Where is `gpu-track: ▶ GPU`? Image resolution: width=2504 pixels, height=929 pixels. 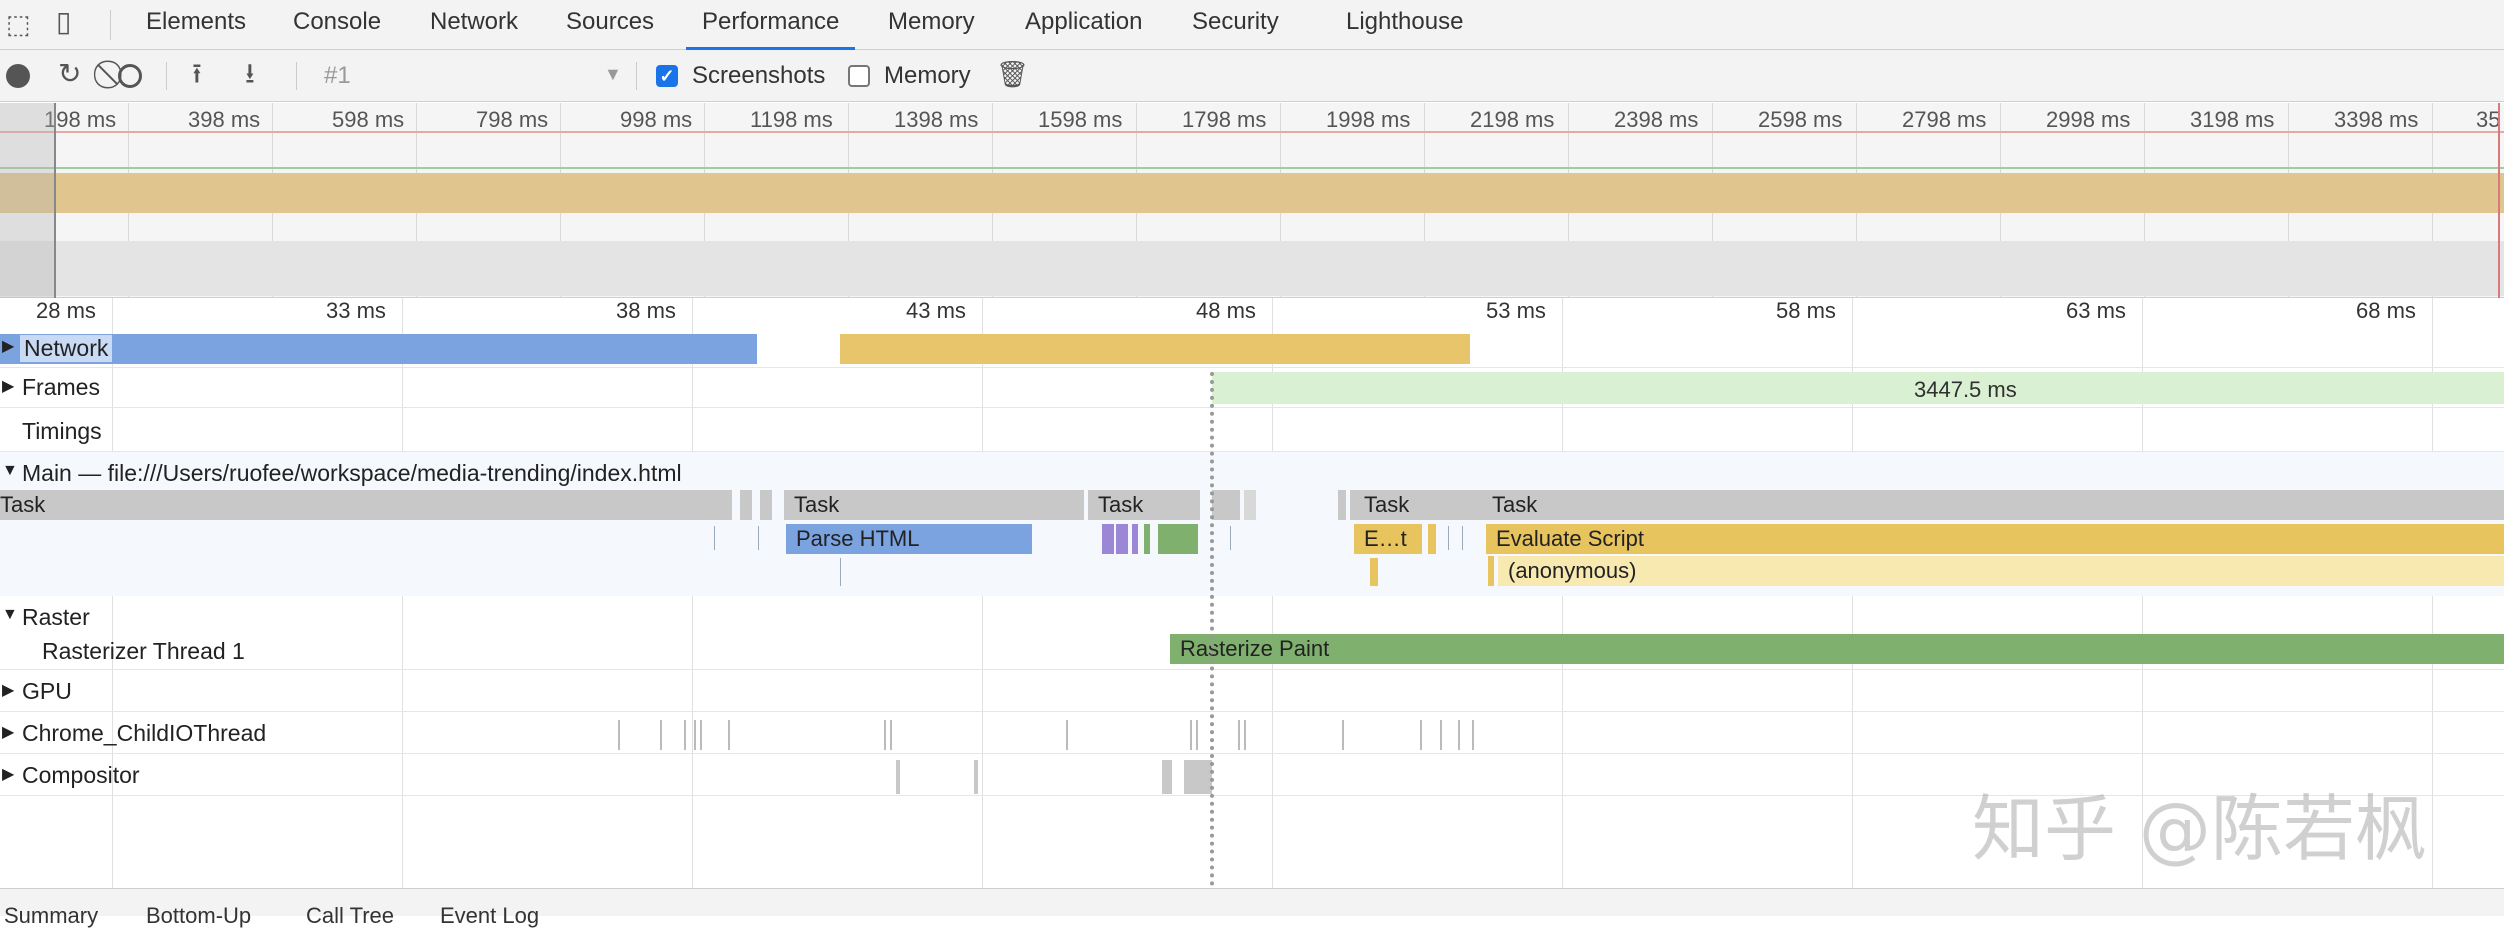
gpu-track: ▶ GPU is located at coordinates (1252, 691).